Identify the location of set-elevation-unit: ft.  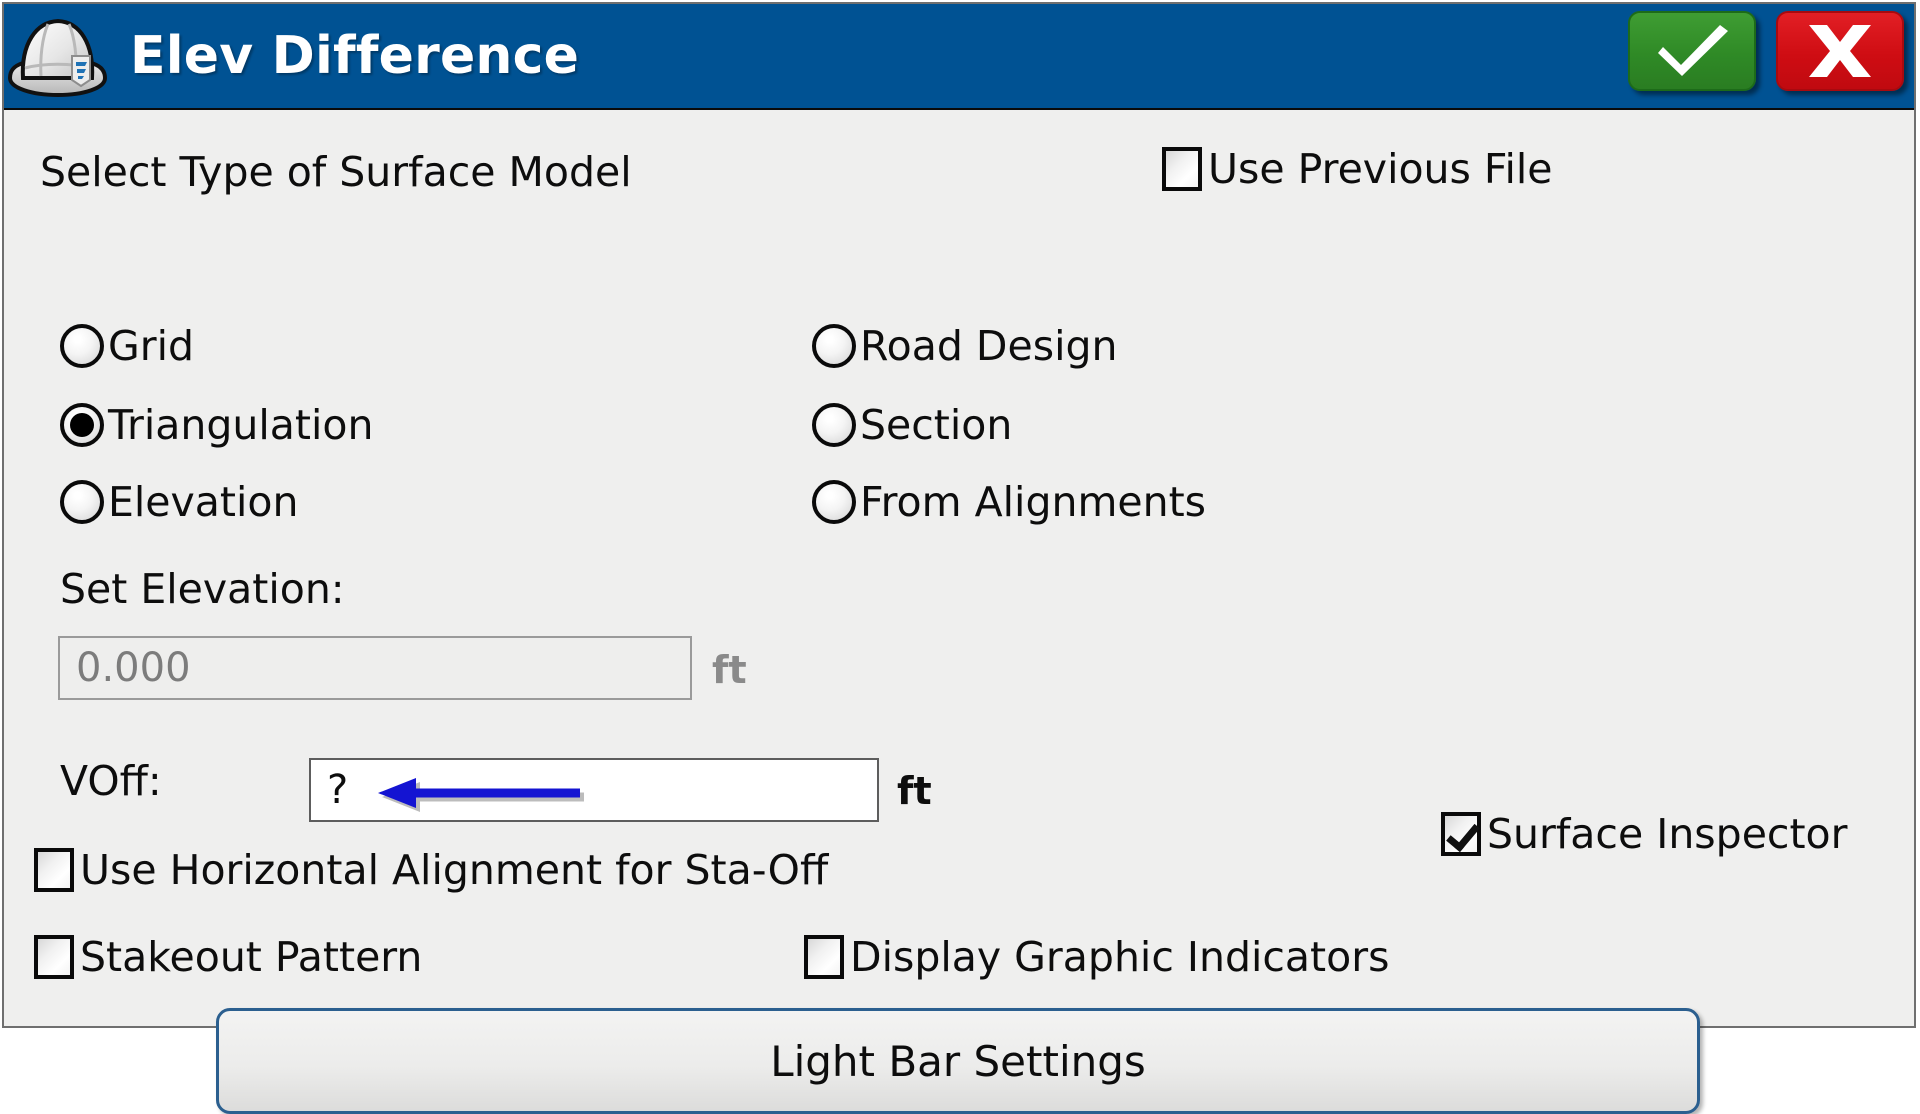
(729, 670).